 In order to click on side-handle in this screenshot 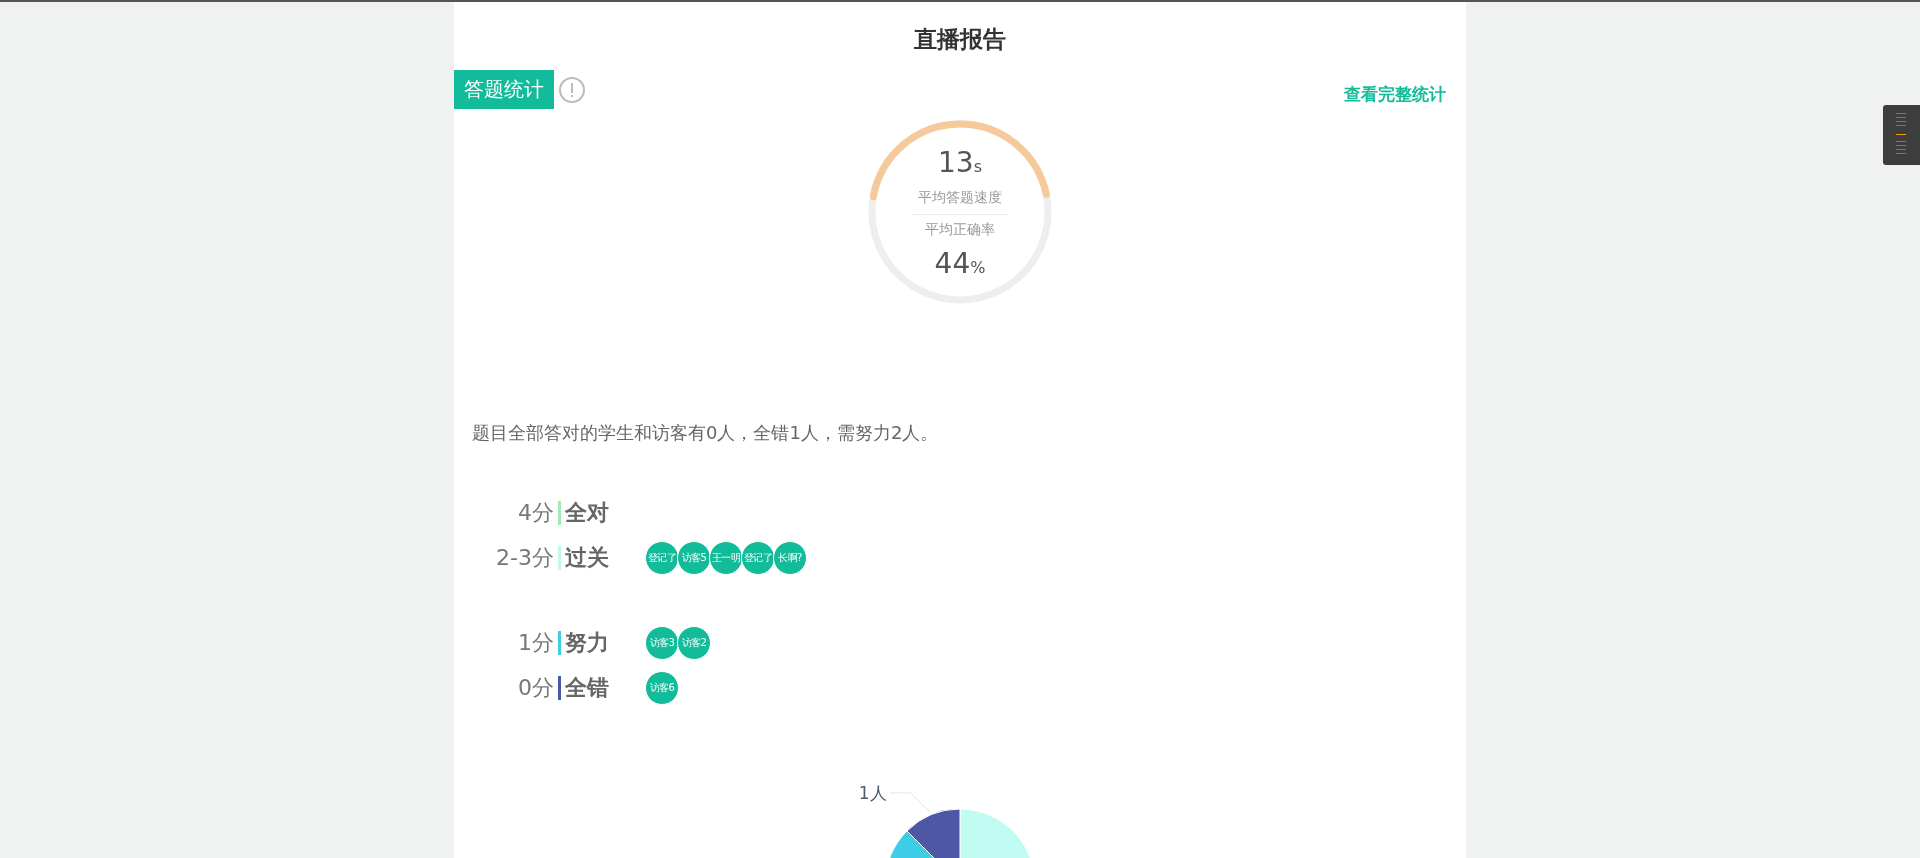, I will do `click(1901, 135)`.